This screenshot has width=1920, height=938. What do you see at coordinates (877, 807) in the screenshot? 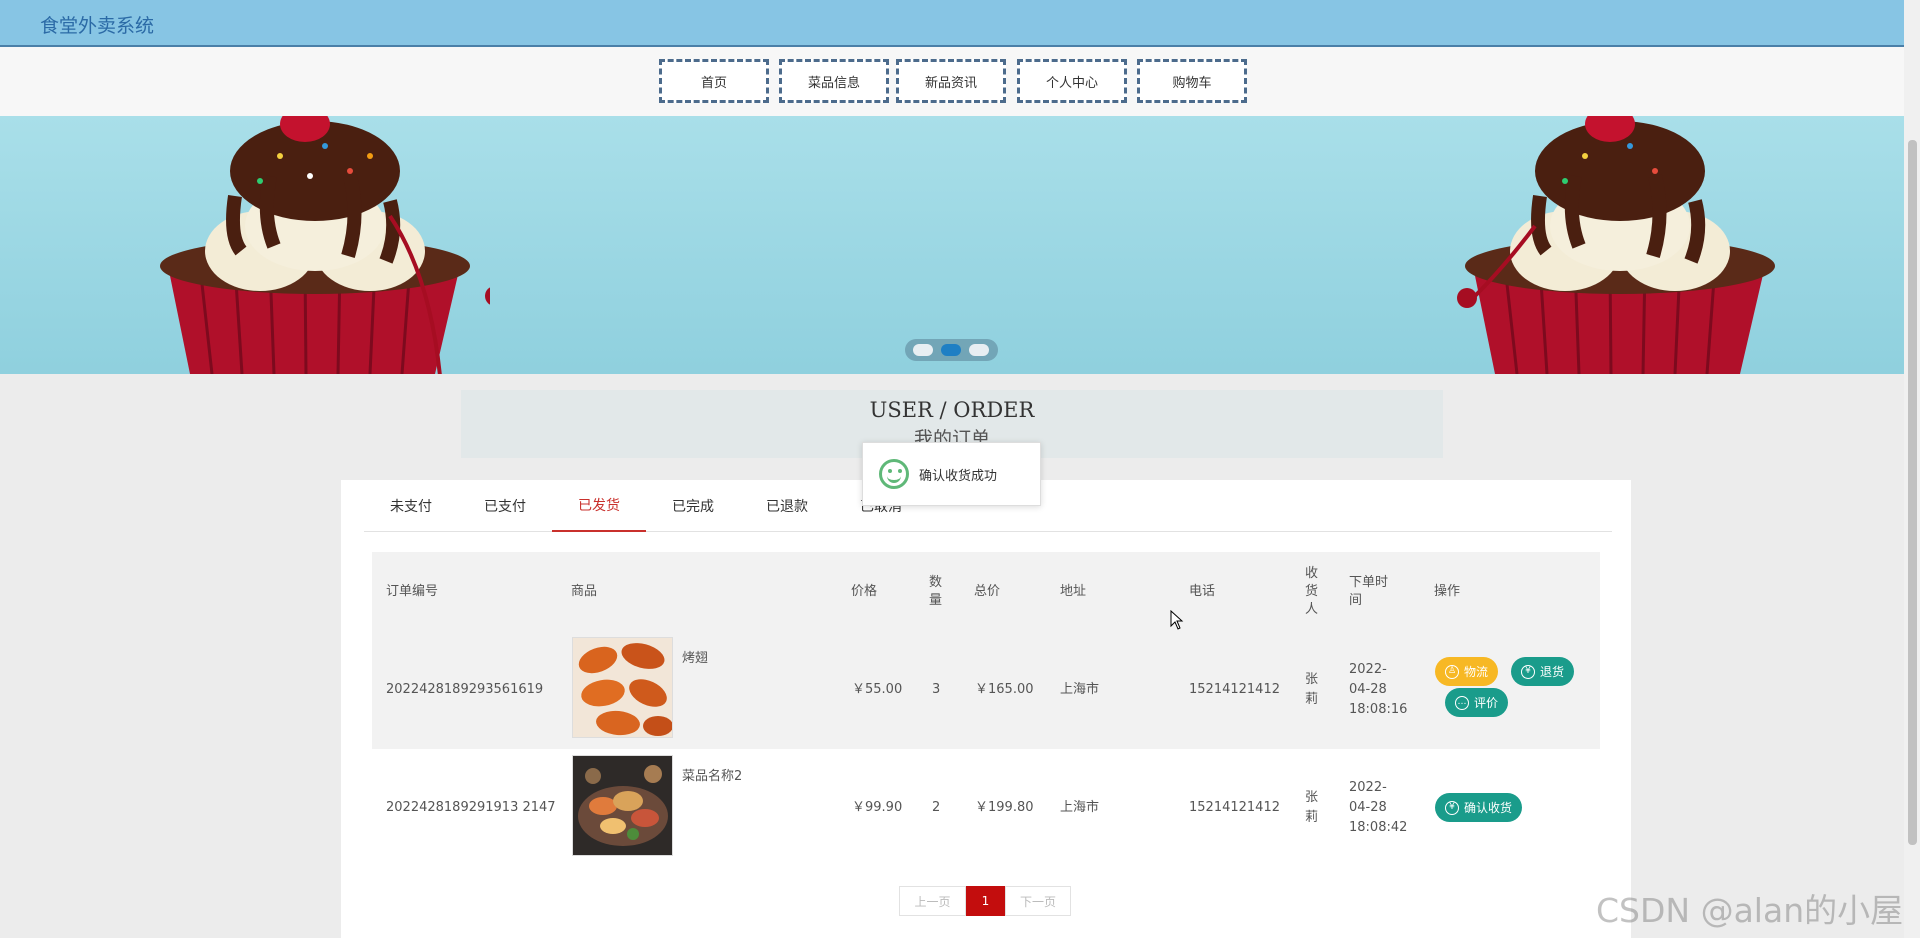
I see `price: ￥99.90` at bounding box center [877, 807].